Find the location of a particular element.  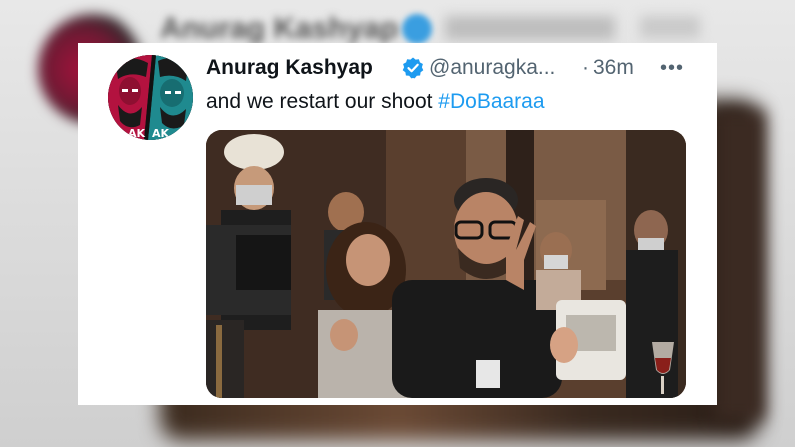

avatar: AK AK is located at coordinates (150, 97).